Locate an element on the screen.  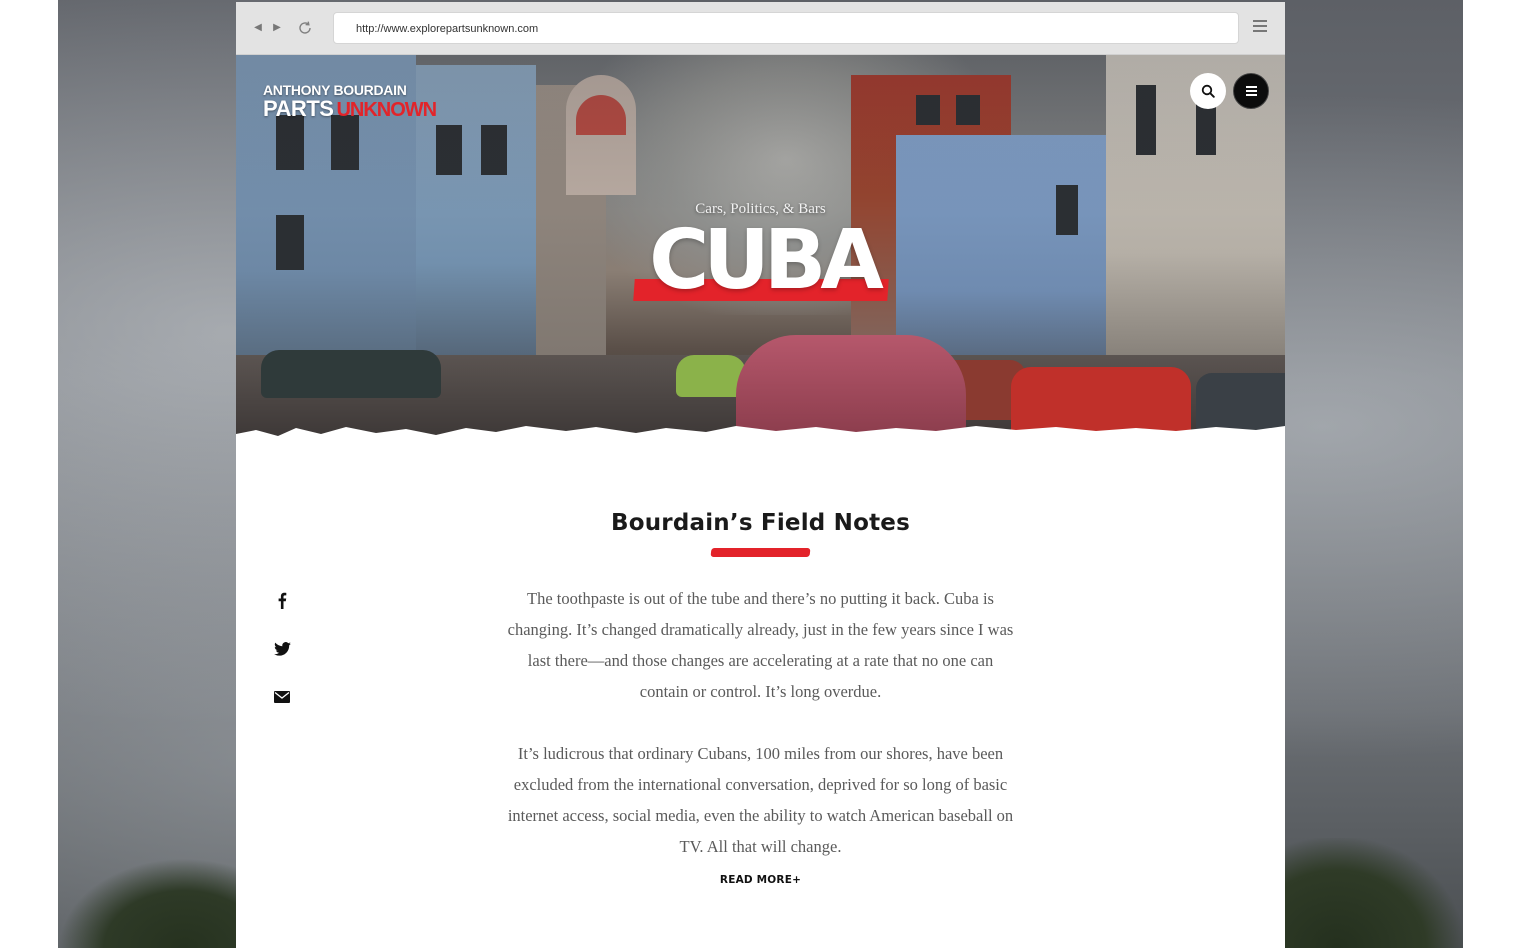
back-icon: ◀ is located at coordinates (258, 28).